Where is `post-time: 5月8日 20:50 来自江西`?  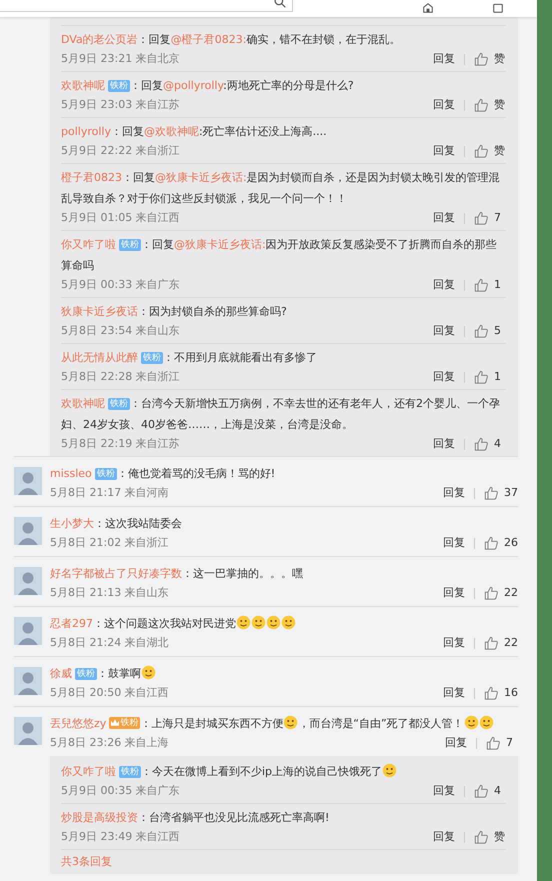 post-time: 5月8日 20:50 来自江西 is located at coordinates (109, 693).